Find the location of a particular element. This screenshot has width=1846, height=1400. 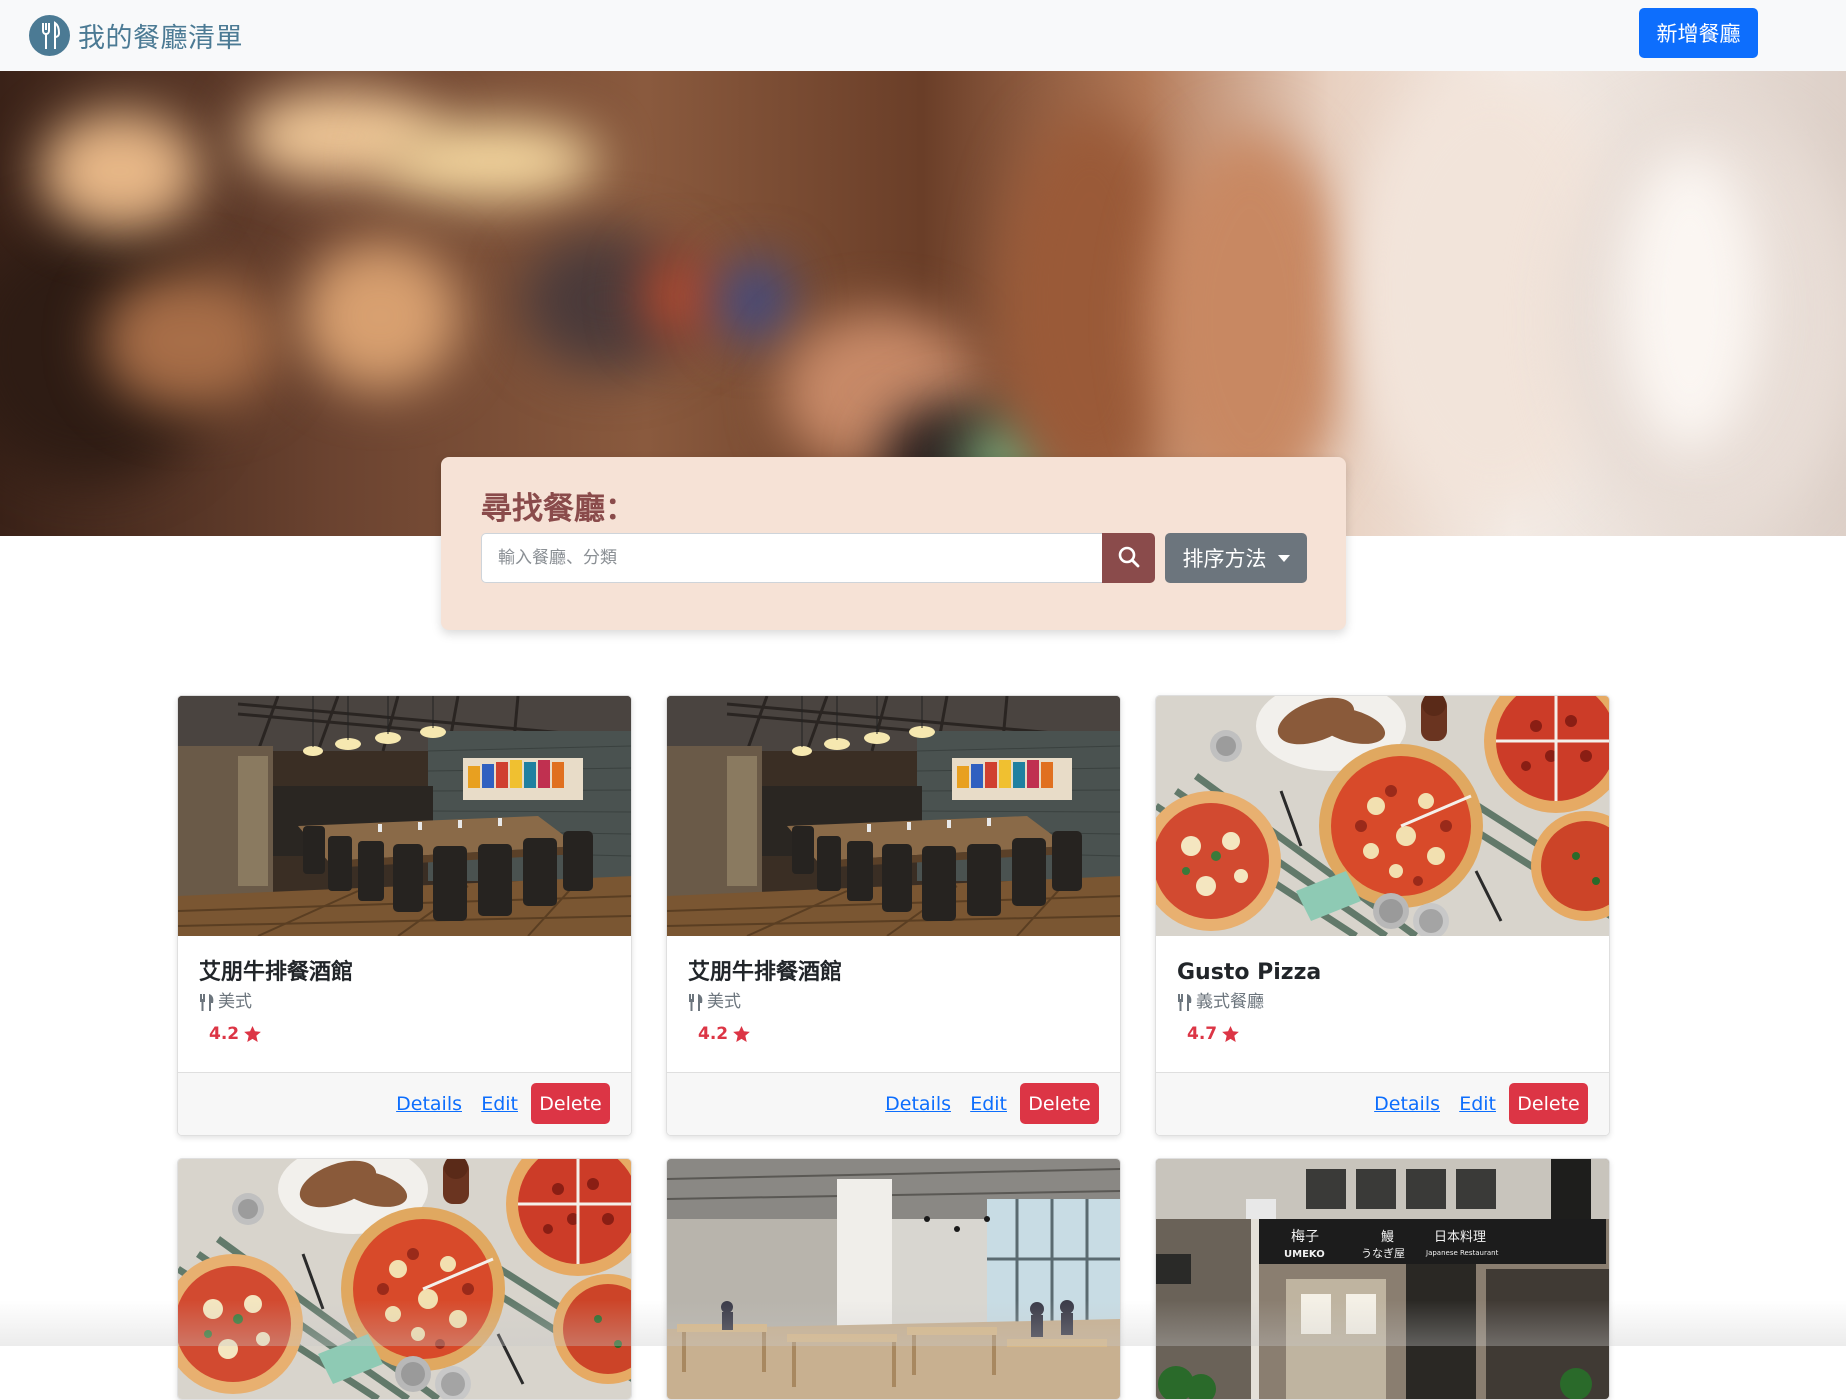

sort-dropdown-button: 排序方法 is located at coordinates (1236, 558).